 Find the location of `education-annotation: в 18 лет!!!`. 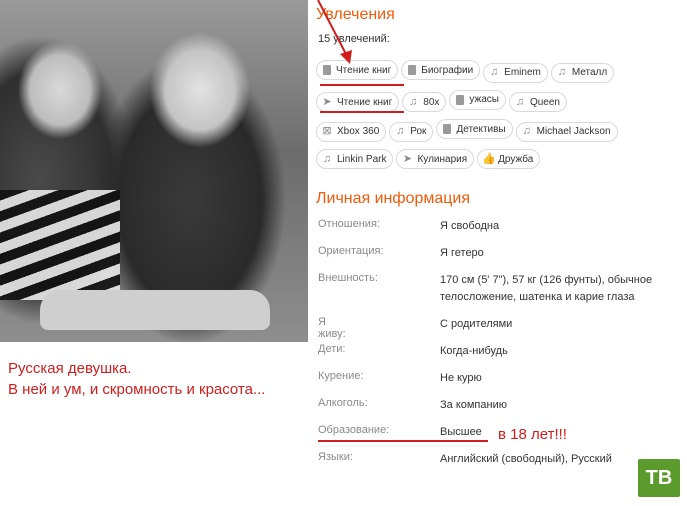

education-annotation: в 18 лет!!! is located at coordinates (532, 434).